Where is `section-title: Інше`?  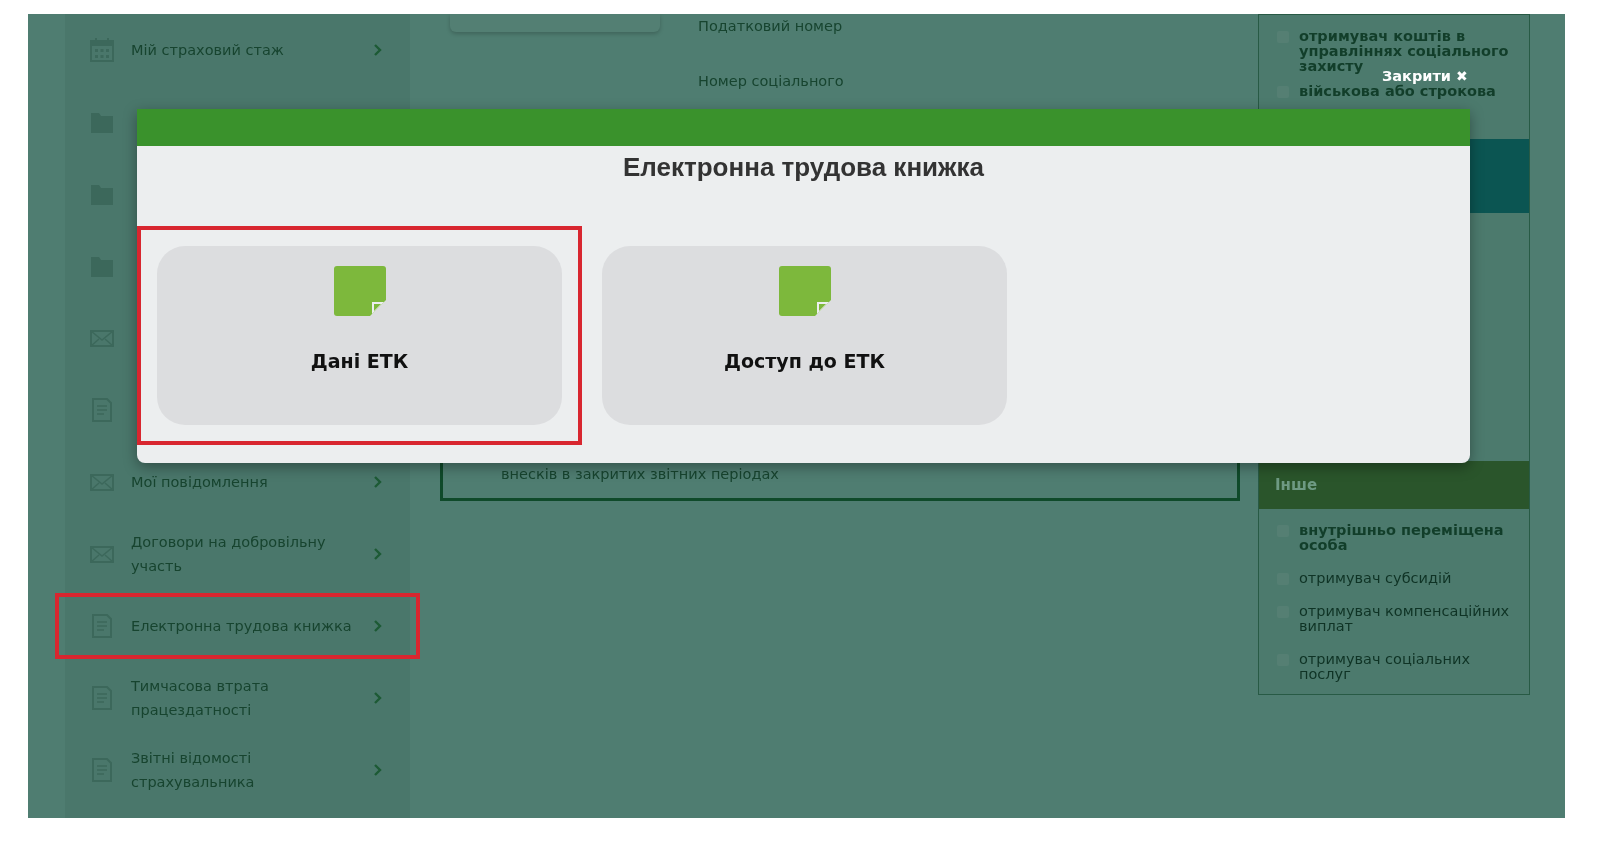 section-title: Інше is located at coordinates (1296, 485).